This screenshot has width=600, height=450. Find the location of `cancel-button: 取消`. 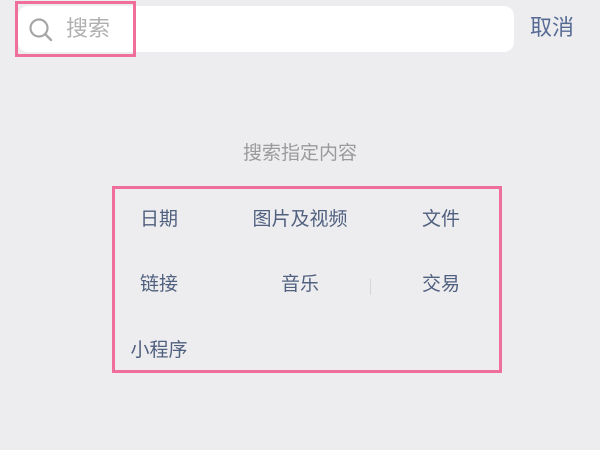

cancel-button: 取消 is located at coordinates (552, 29).